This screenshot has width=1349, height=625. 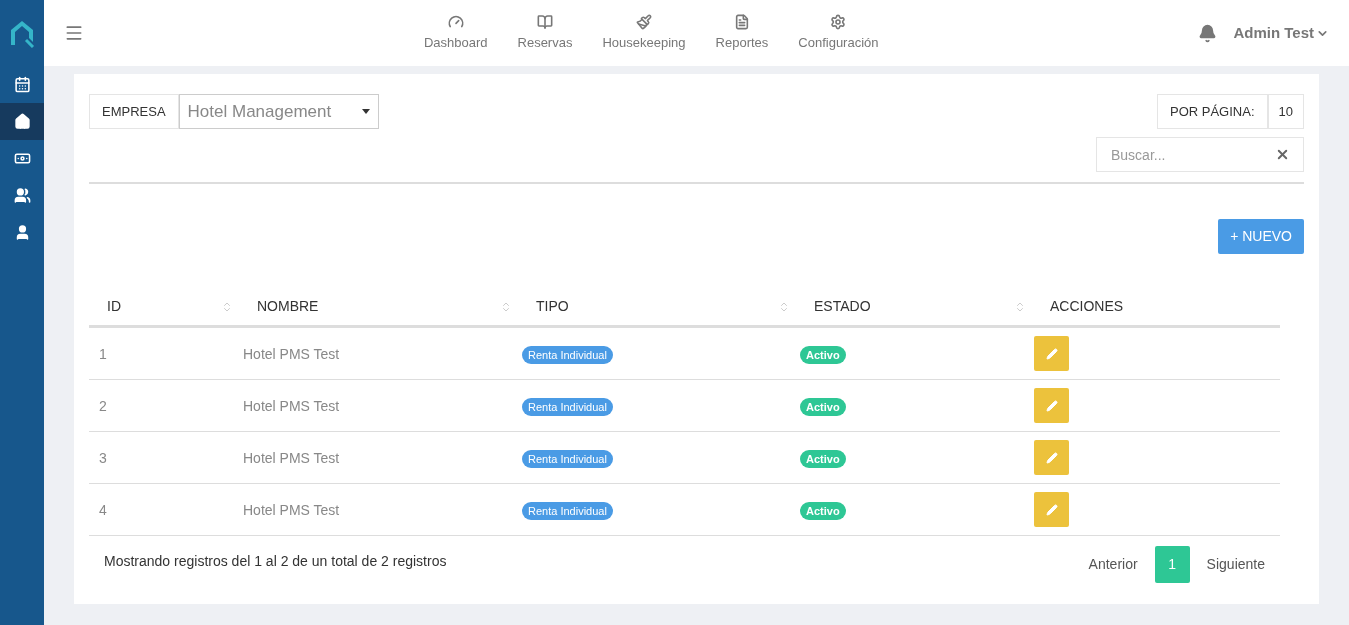 What do you see at coordinates (22, 33) in the screenshot?
I see `logo-icon` at bounding box center [22, 33].